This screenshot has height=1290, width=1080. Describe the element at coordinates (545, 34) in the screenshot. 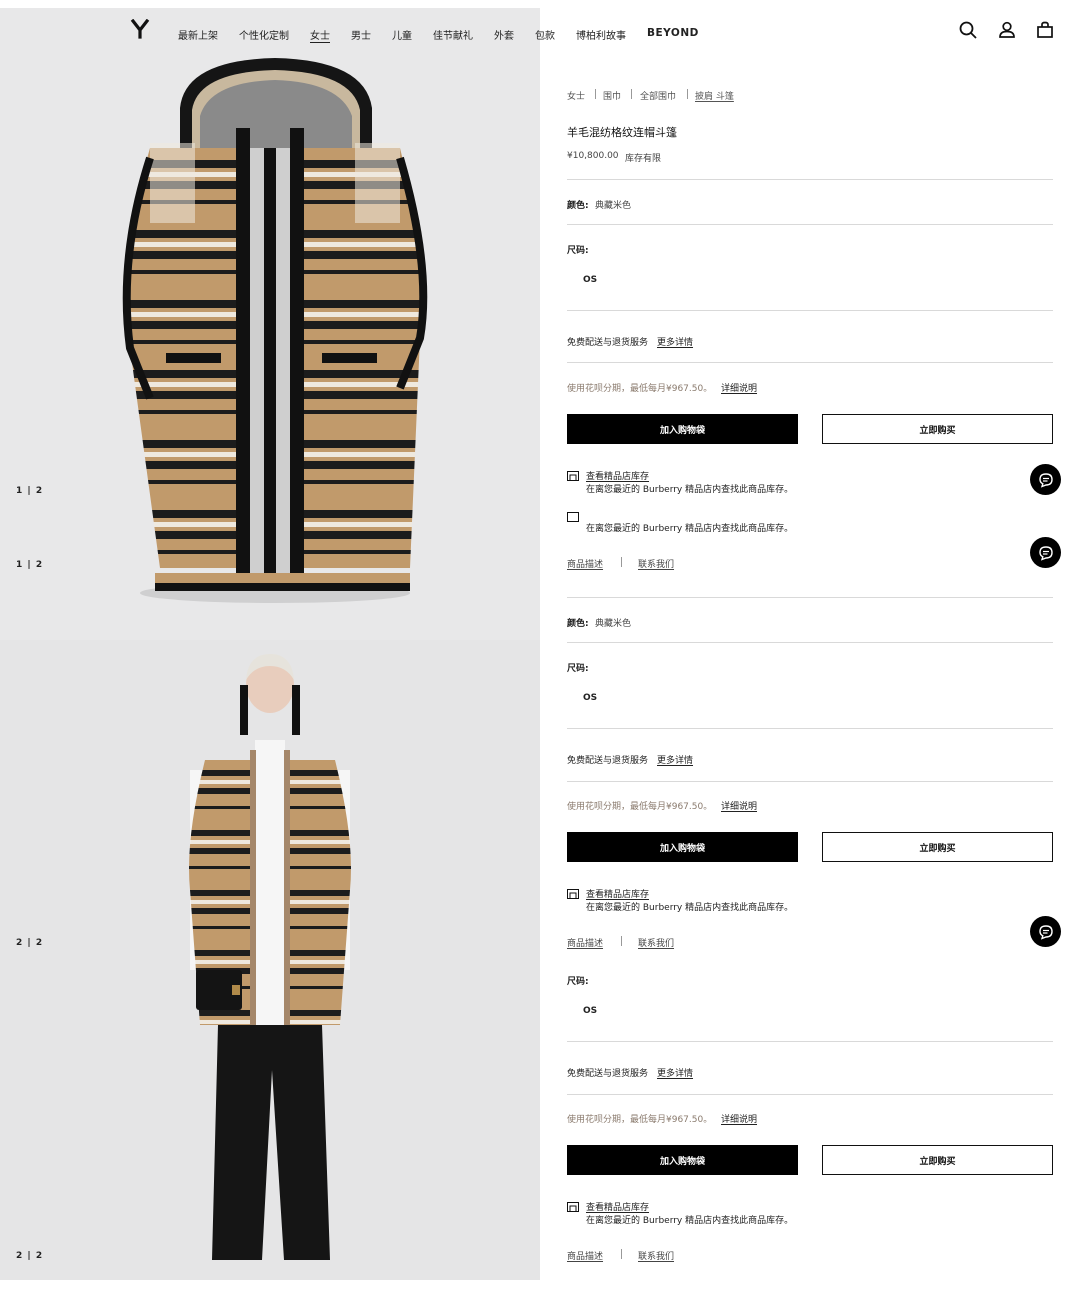

I see `nav-item-bags: 包款` at that location.